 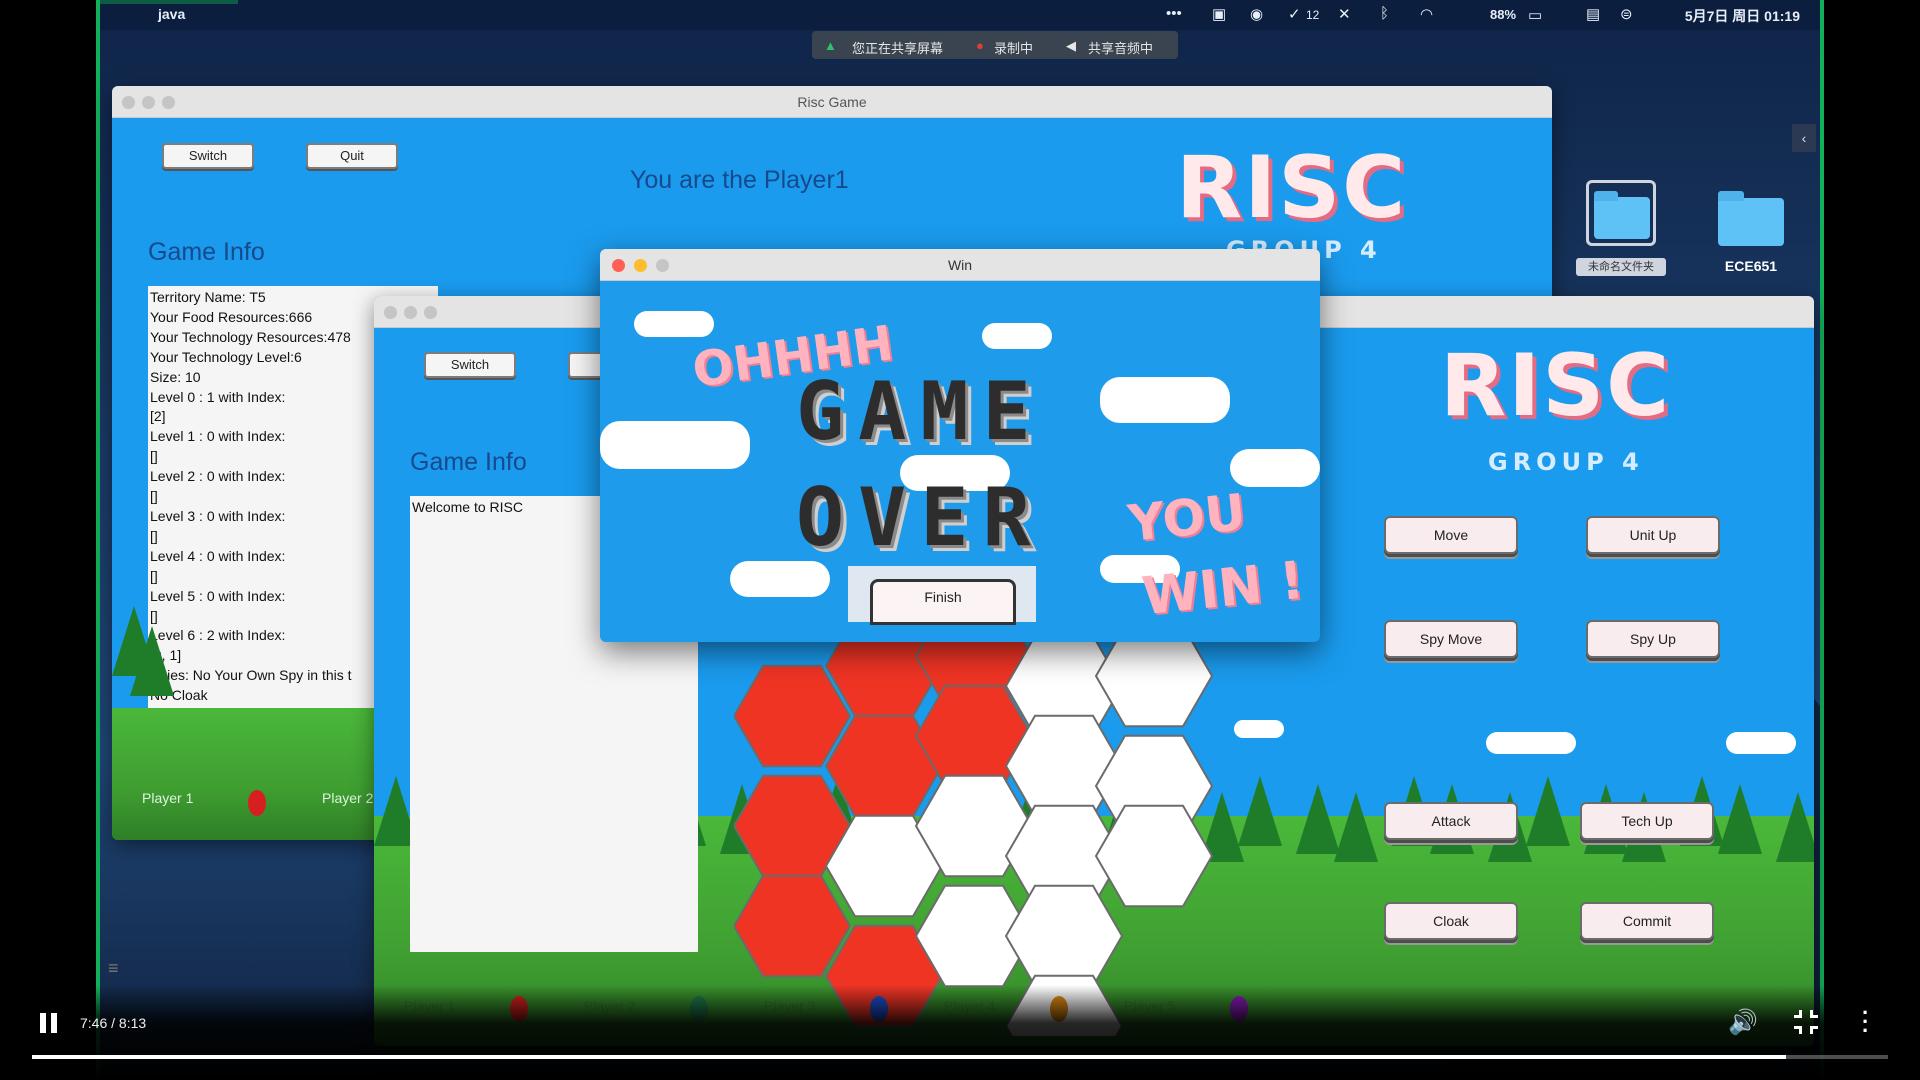 I want to click on screen-share-bar: ▲ 您正在共享屏幕 ● 录制中 ◀ 共享音频中, so click(x=995, y=45).